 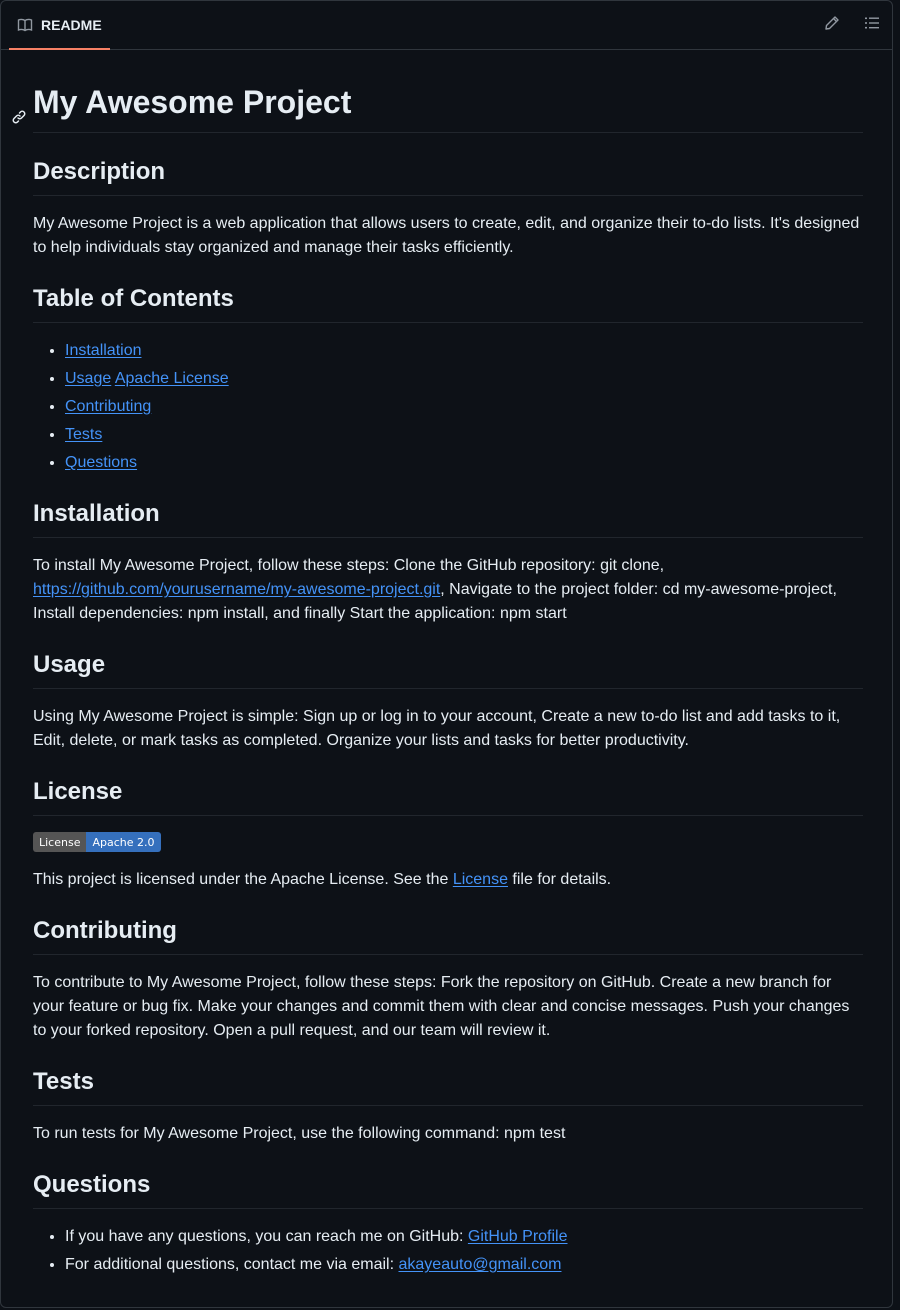 I want to click on heading-usage: Usage, so click(x=448, y=657).